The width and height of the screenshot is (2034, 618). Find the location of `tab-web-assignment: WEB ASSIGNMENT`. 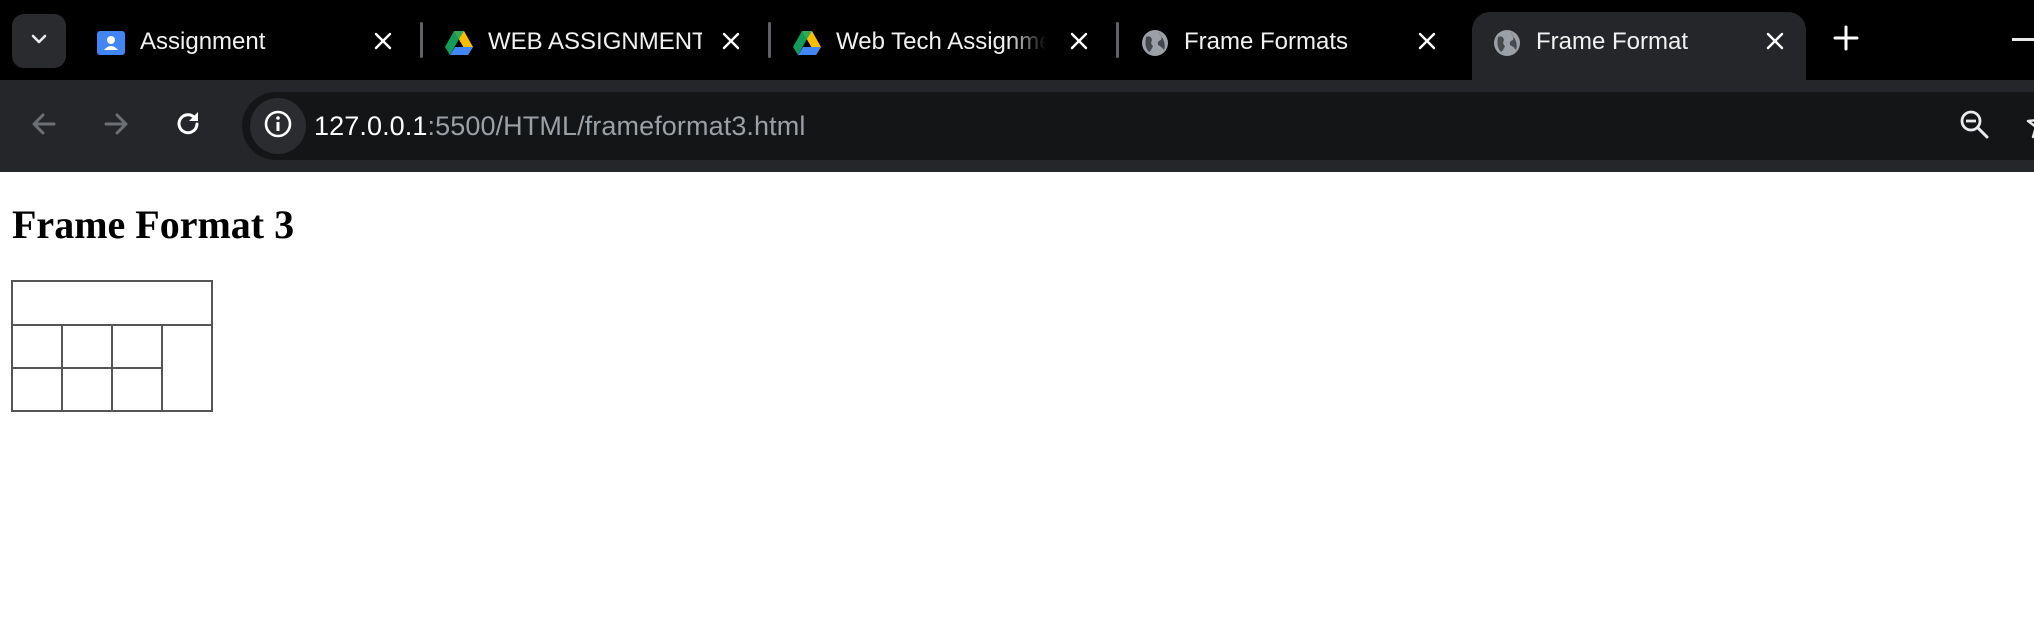

tab-web-assignment: WEB ASSIGNMENT is located at coordinates (589, 42).